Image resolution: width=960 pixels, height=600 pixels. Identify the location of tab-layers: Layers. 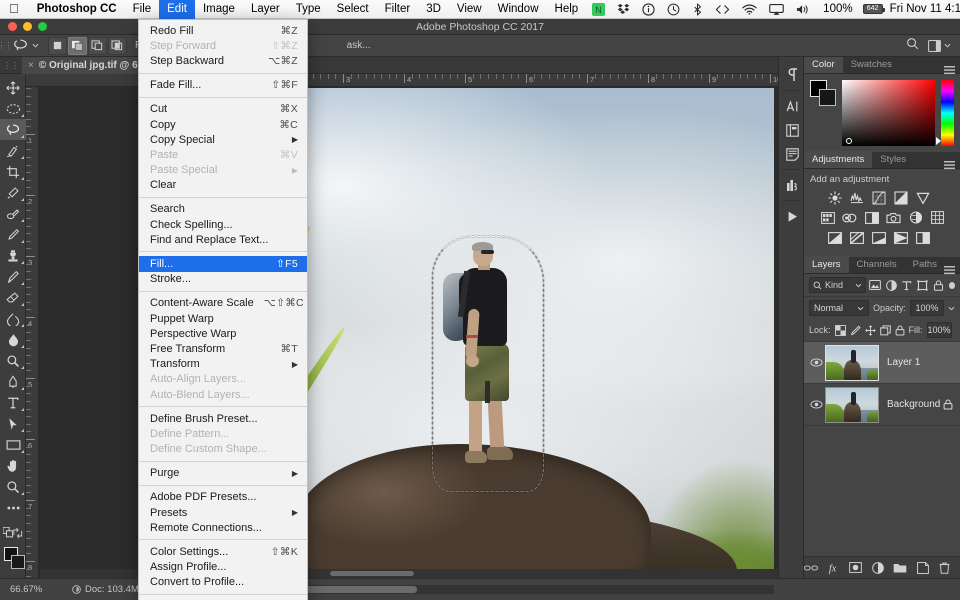
(826, 264).